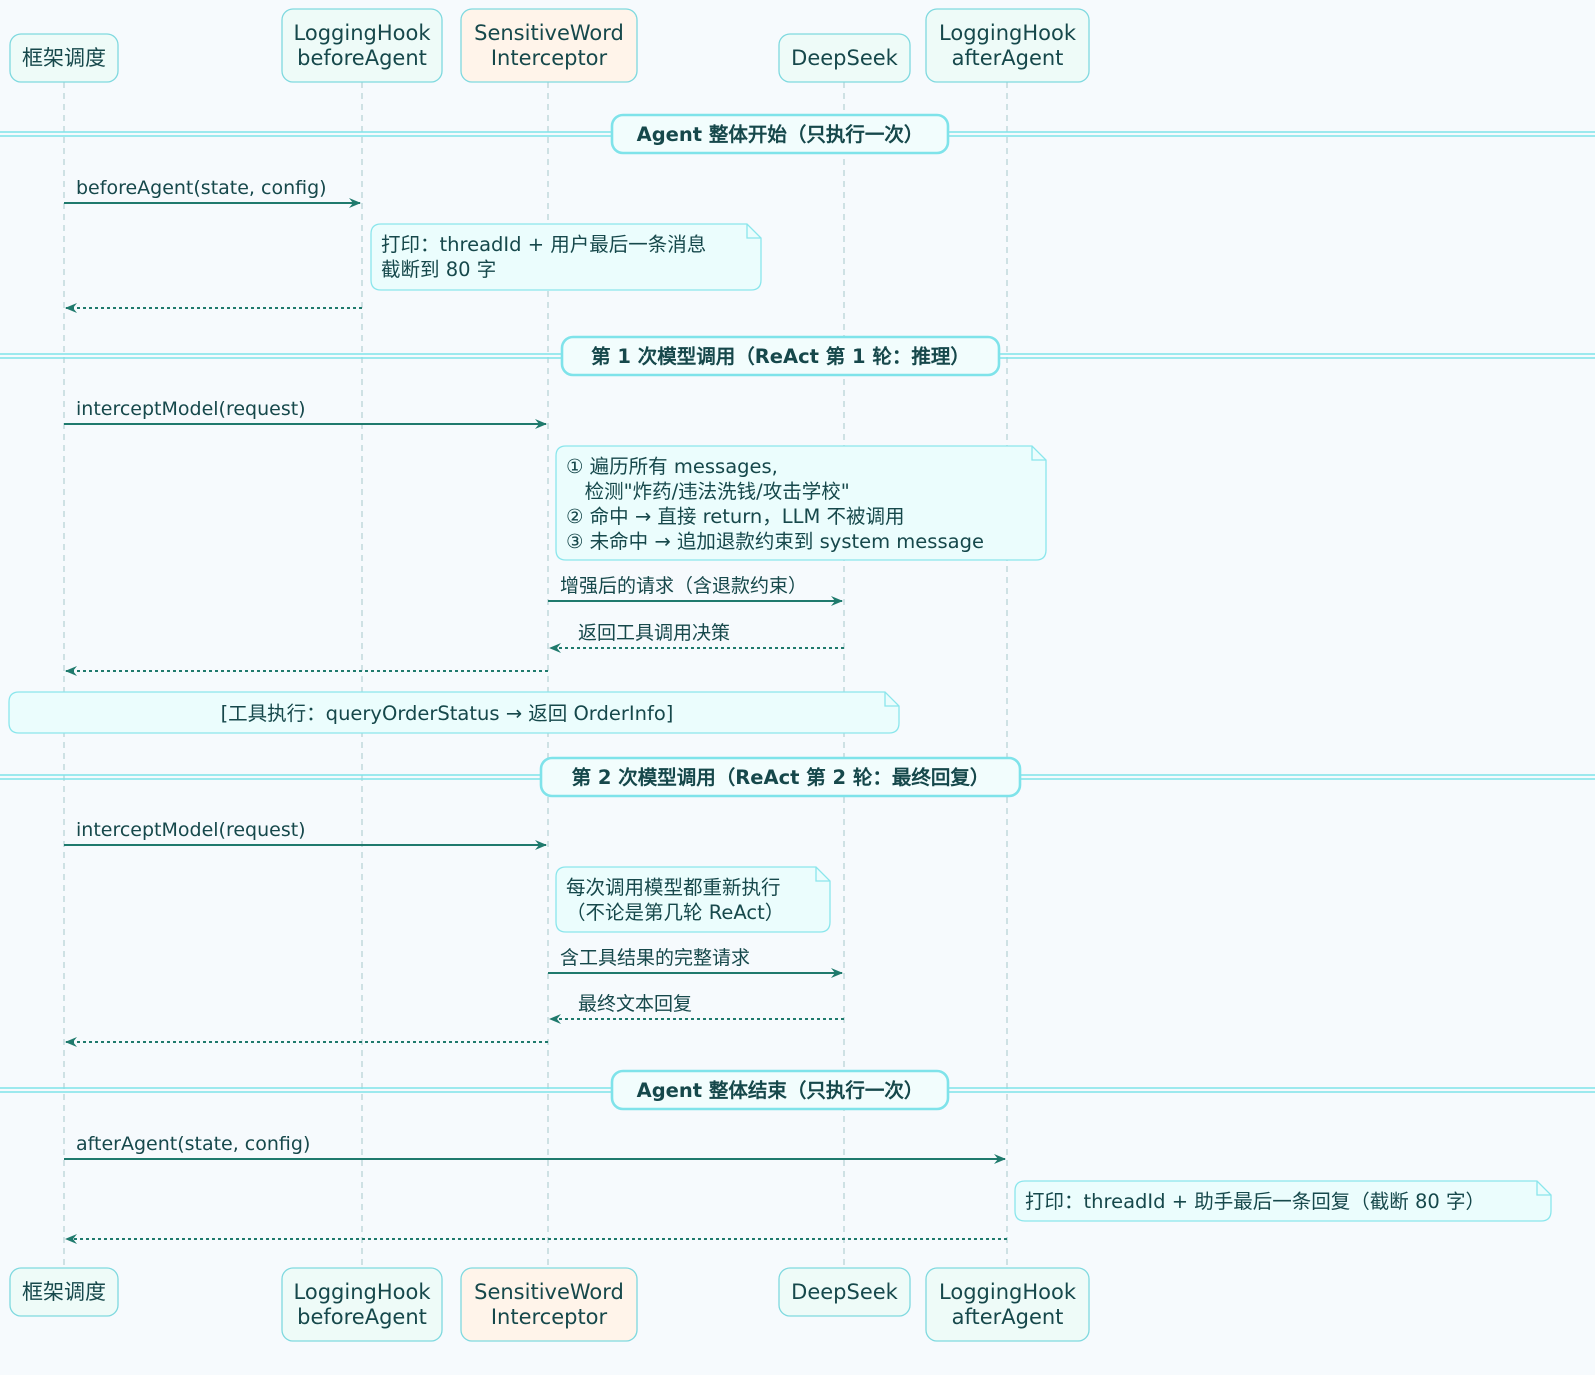 This screenshot has height=1375, width=1595. I want to click on participant-after-bottom: LoggingHookafterAgent, so click(1007, 1304).